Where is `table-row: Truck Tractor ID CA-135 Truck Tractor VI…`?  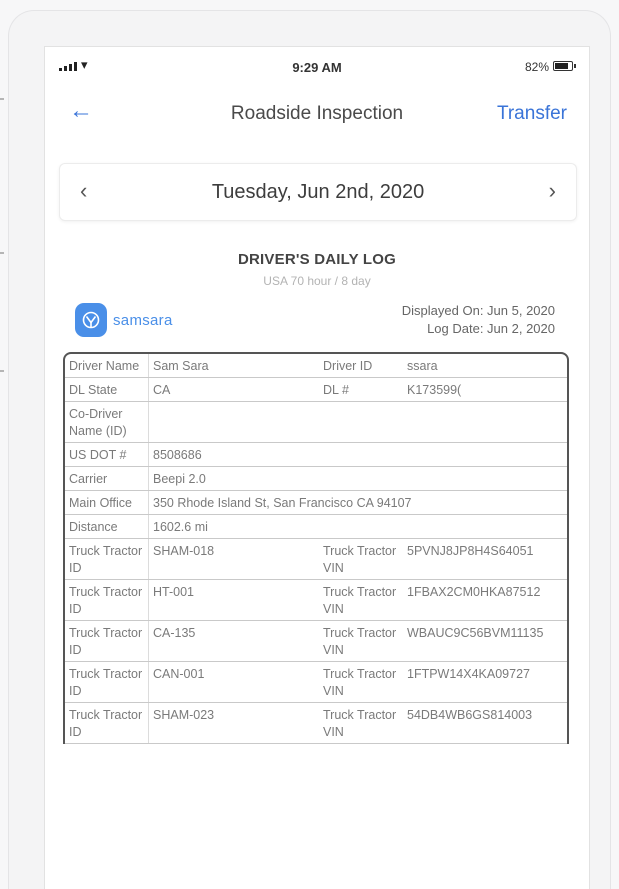
table-row: Truck Tractor ID CA-135 Truck Tractor VI… is located at coordinates (316, 641).